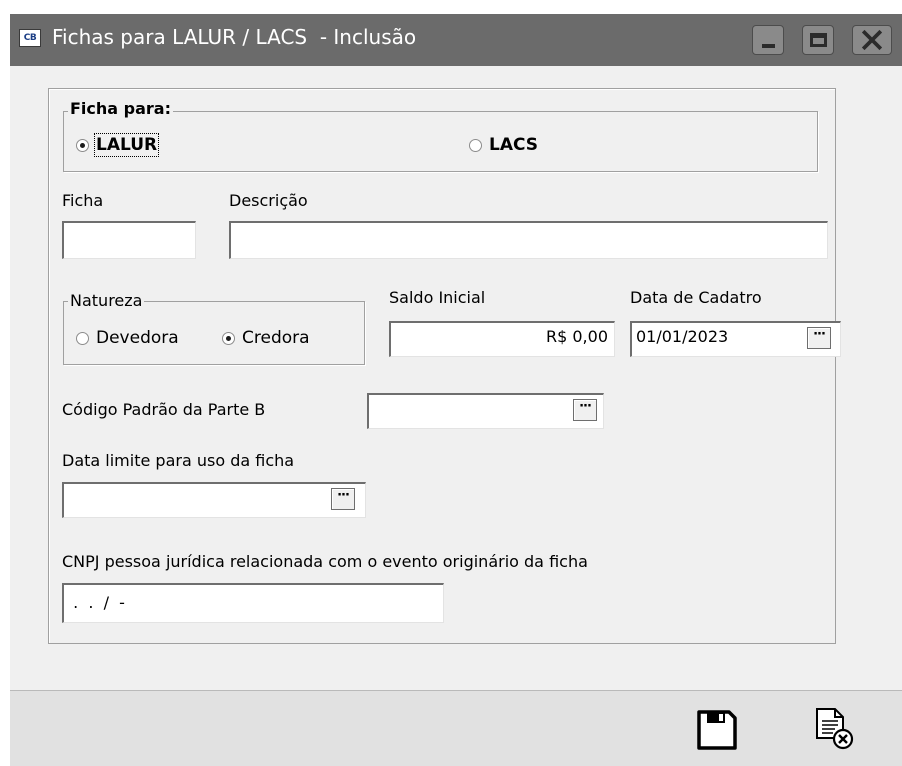 The width and height of the screenshot is (902, 766). What do you see at coordinates (178, 460) in the screenshot?
I see `data-limite-label: Data limite para uso da ficha` at bounding box center [178, 460].